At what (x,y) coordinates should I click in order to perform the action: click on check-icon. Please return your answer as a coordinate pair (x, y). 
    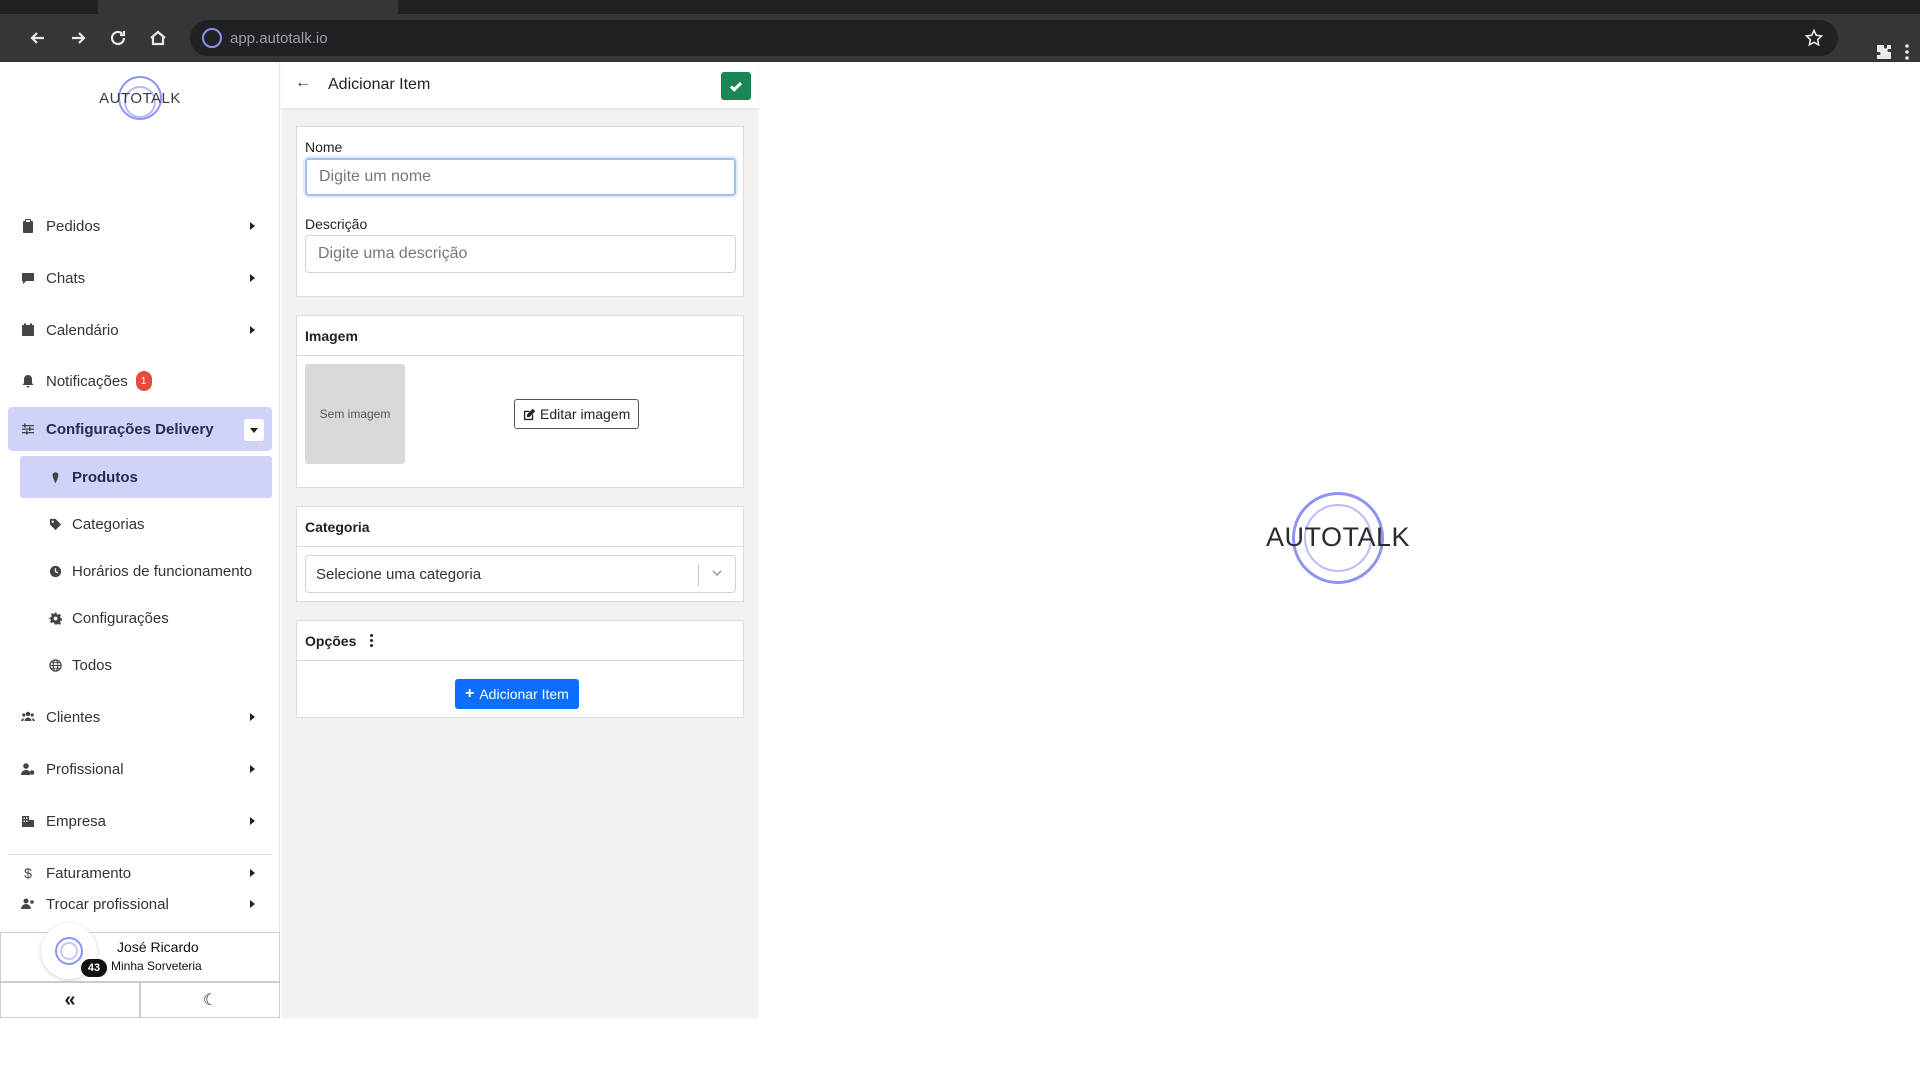
    Looking at the image, I should click on (736, 86).